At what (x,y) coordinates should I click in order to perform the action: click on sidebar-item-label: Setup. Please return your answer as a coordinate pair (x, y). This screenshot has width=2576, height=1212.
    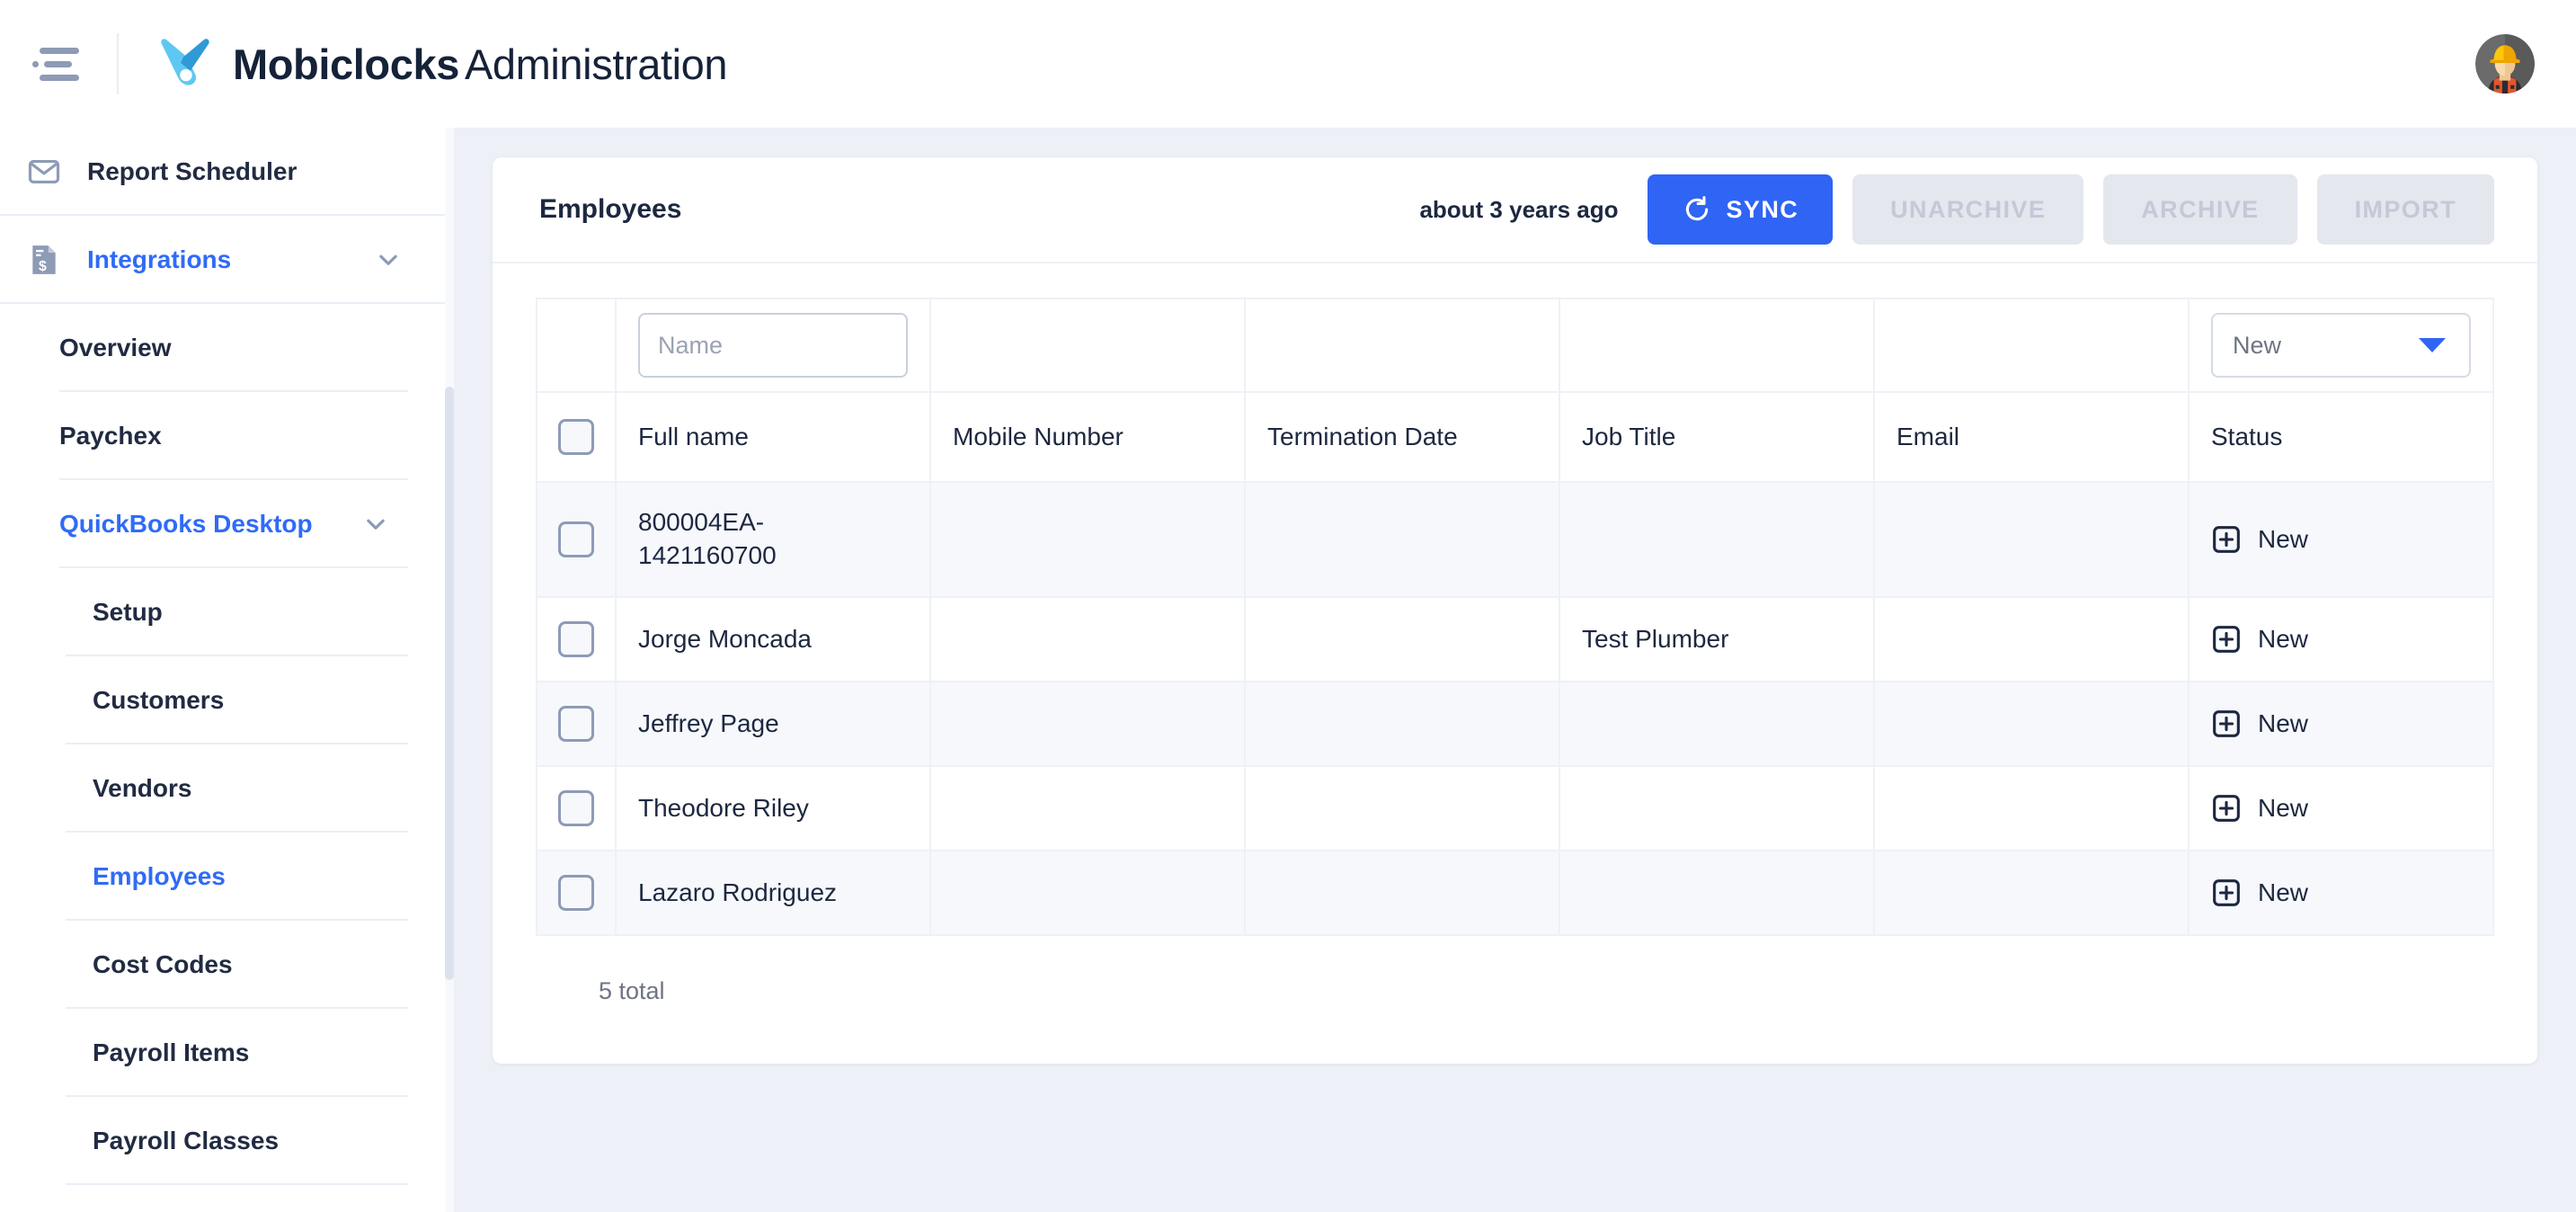
    Looking at the image, I should click on (128, 612).